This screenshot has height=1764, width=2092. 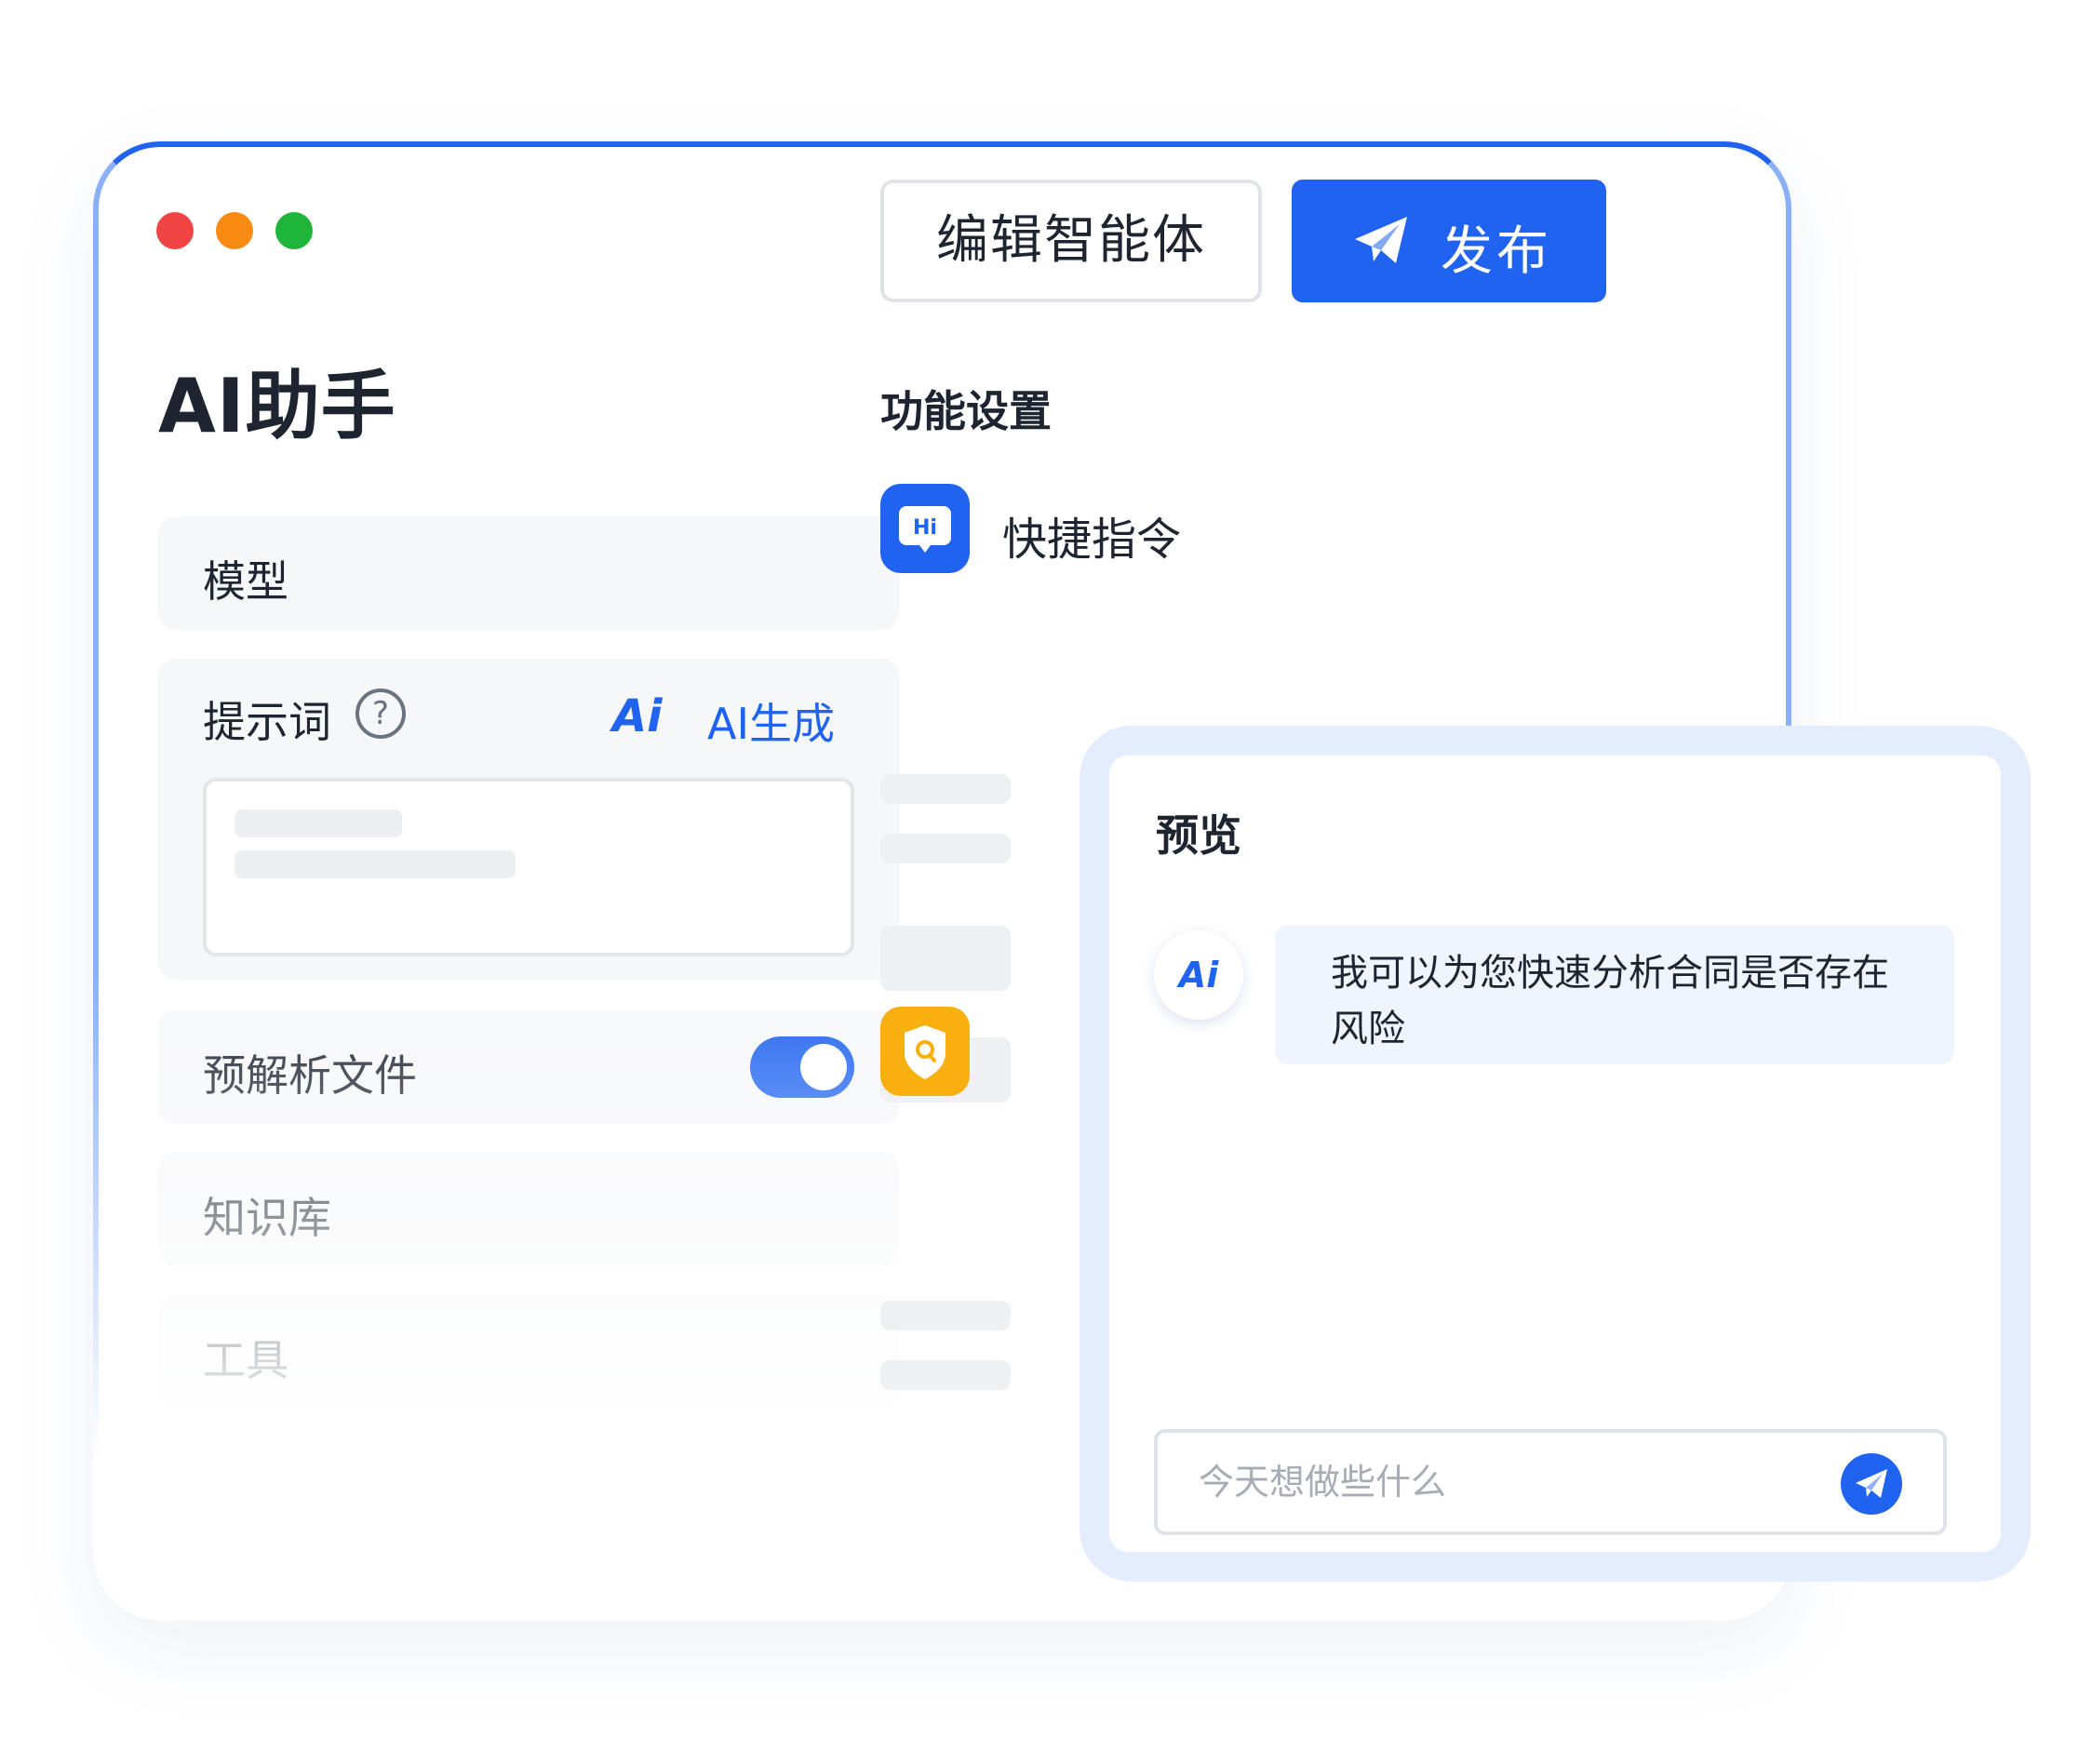 I want to click on publish-button: 发布, so click(x=1449, y=241).